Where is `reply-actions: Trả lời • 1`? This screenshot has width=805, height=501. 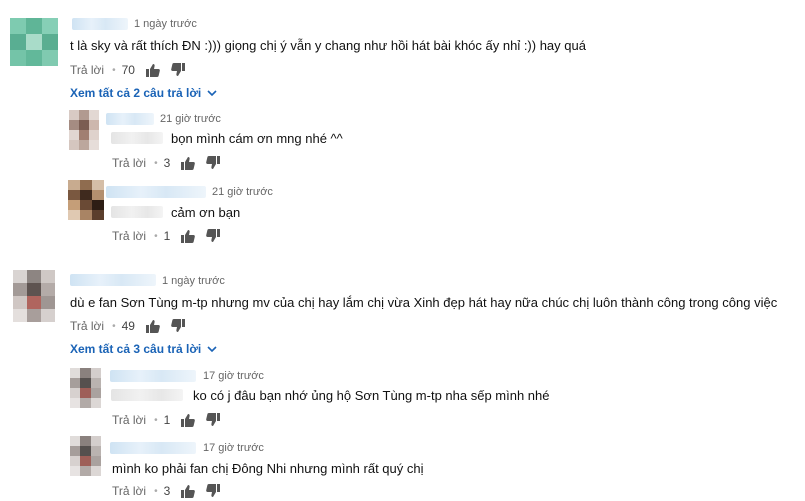
reply-actions: Trả lời • 1 is located at coordinates (171, 420).